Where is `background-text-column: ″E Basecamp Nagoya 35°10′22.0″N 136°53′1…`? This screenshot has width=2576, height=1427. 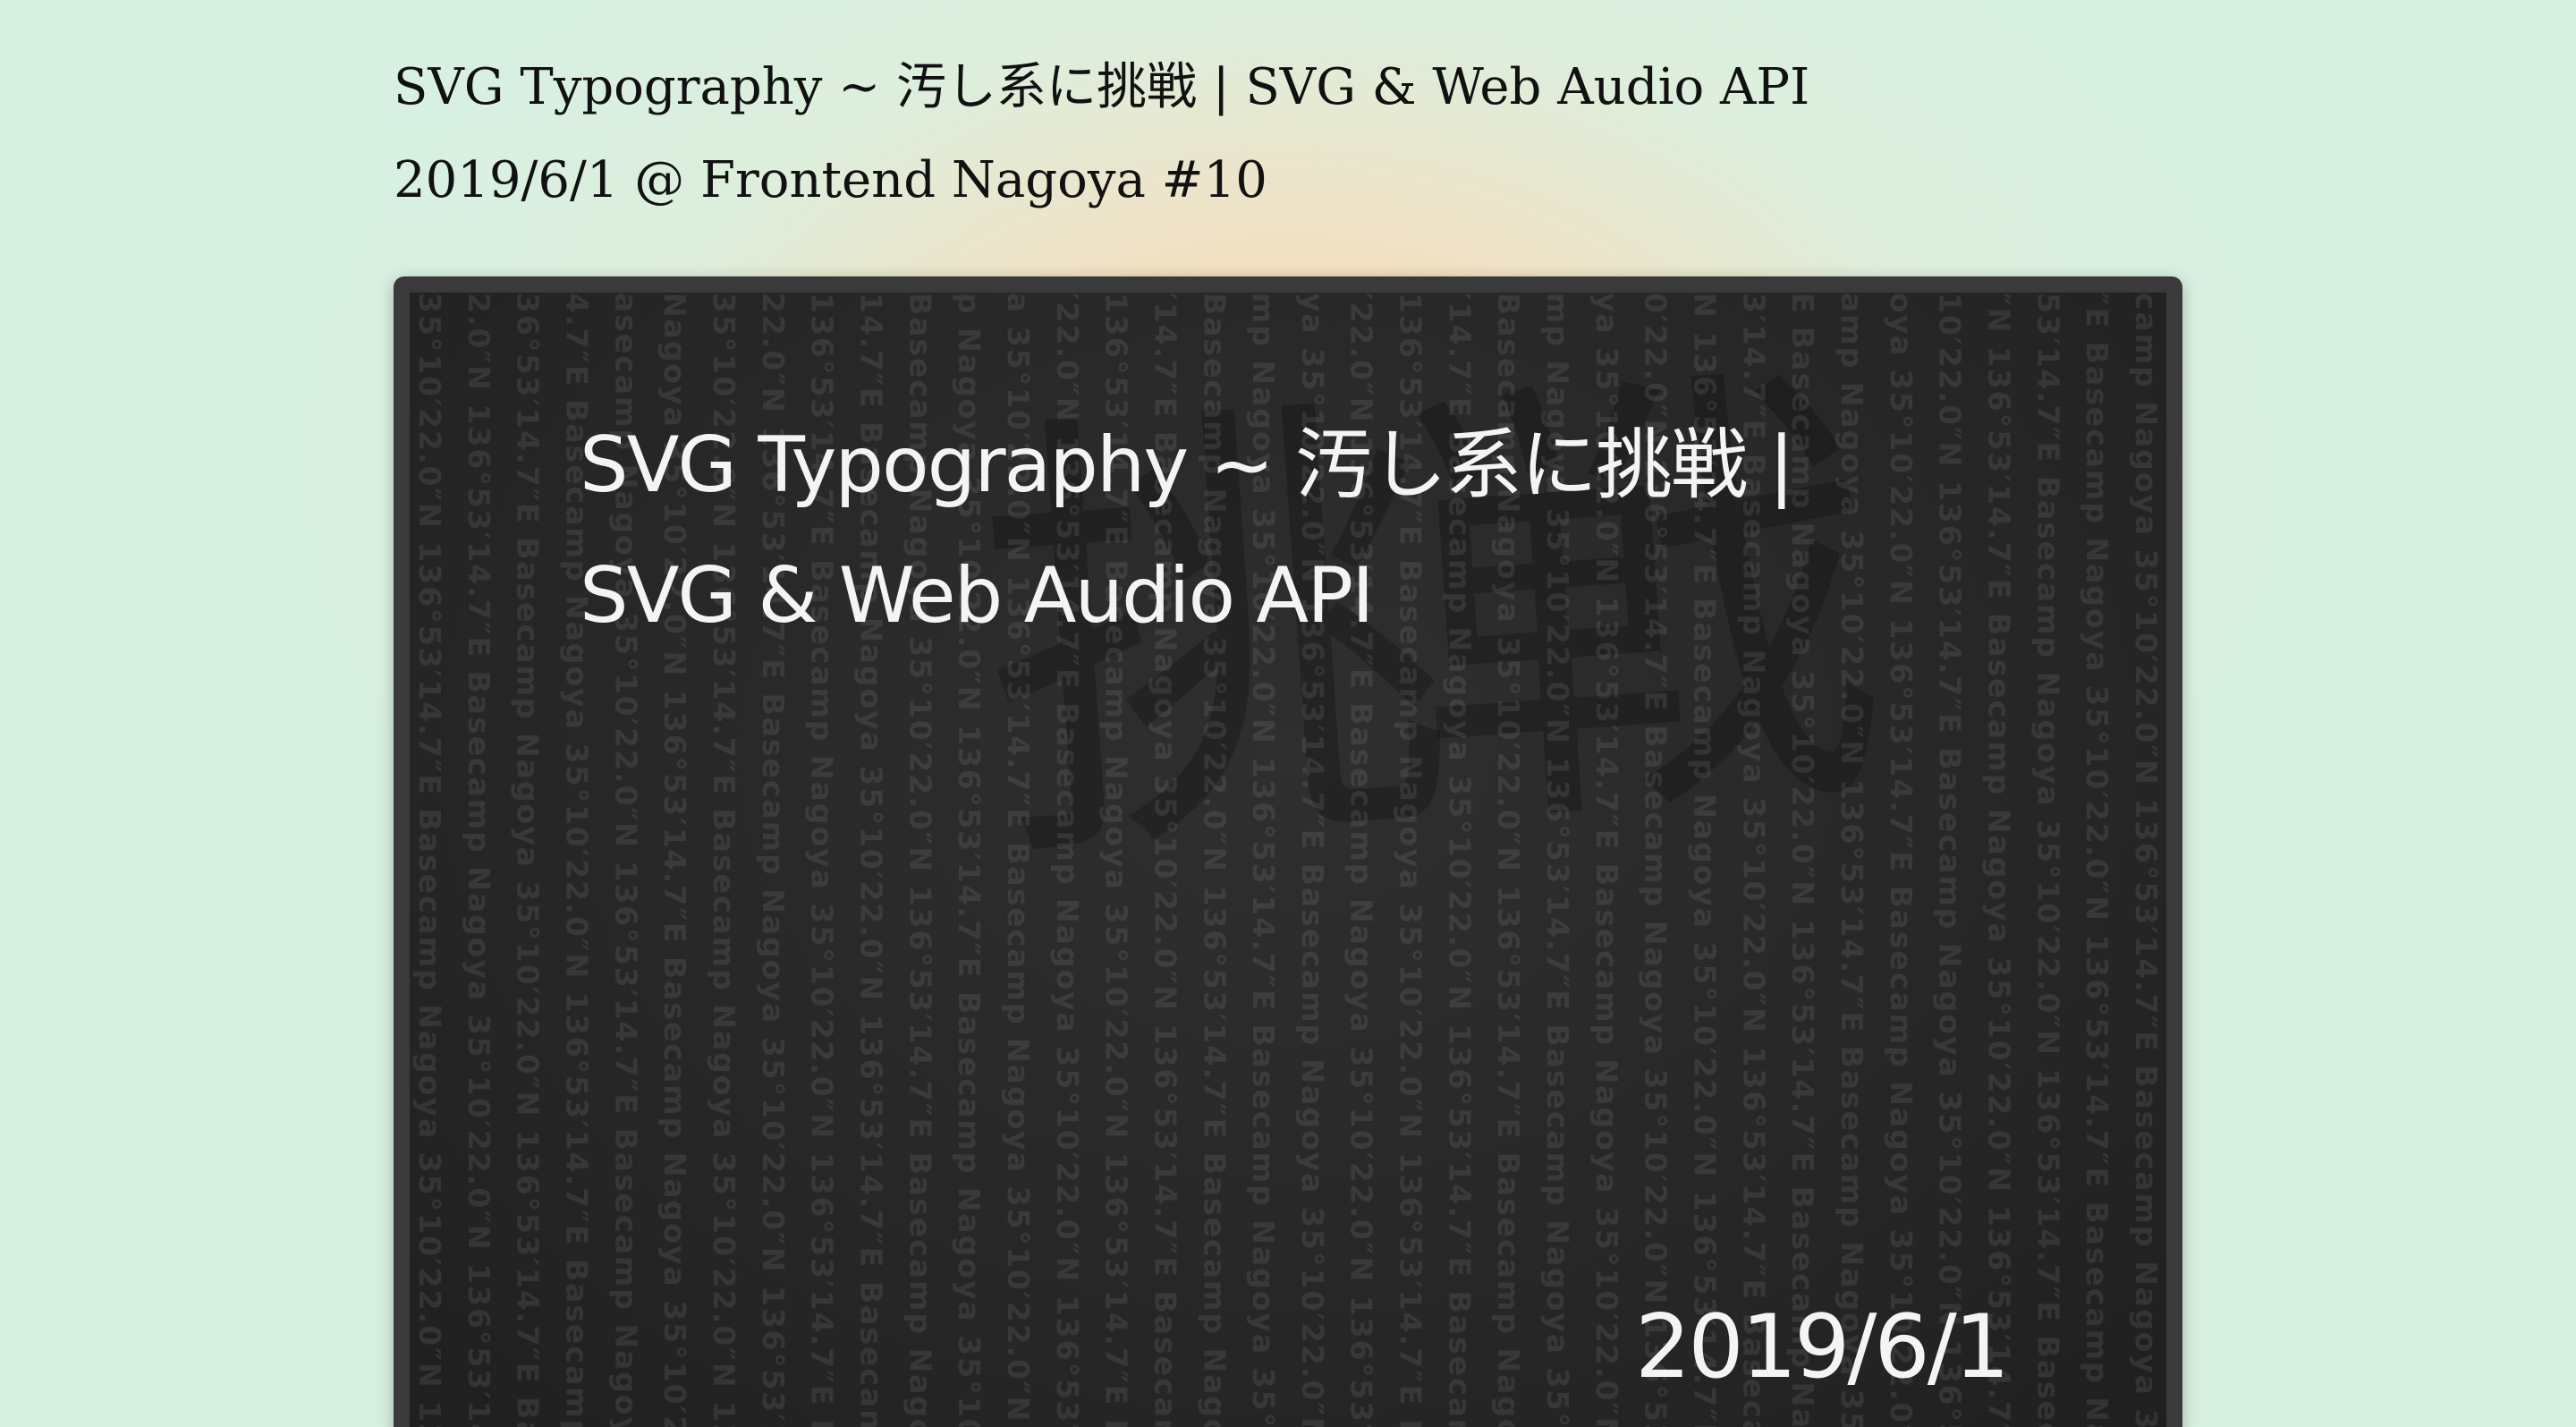 background-text-column: ″E Basecamp Nagoya 35°10′22.0″N 136°53′1… is located at coordinates (2097, 860).